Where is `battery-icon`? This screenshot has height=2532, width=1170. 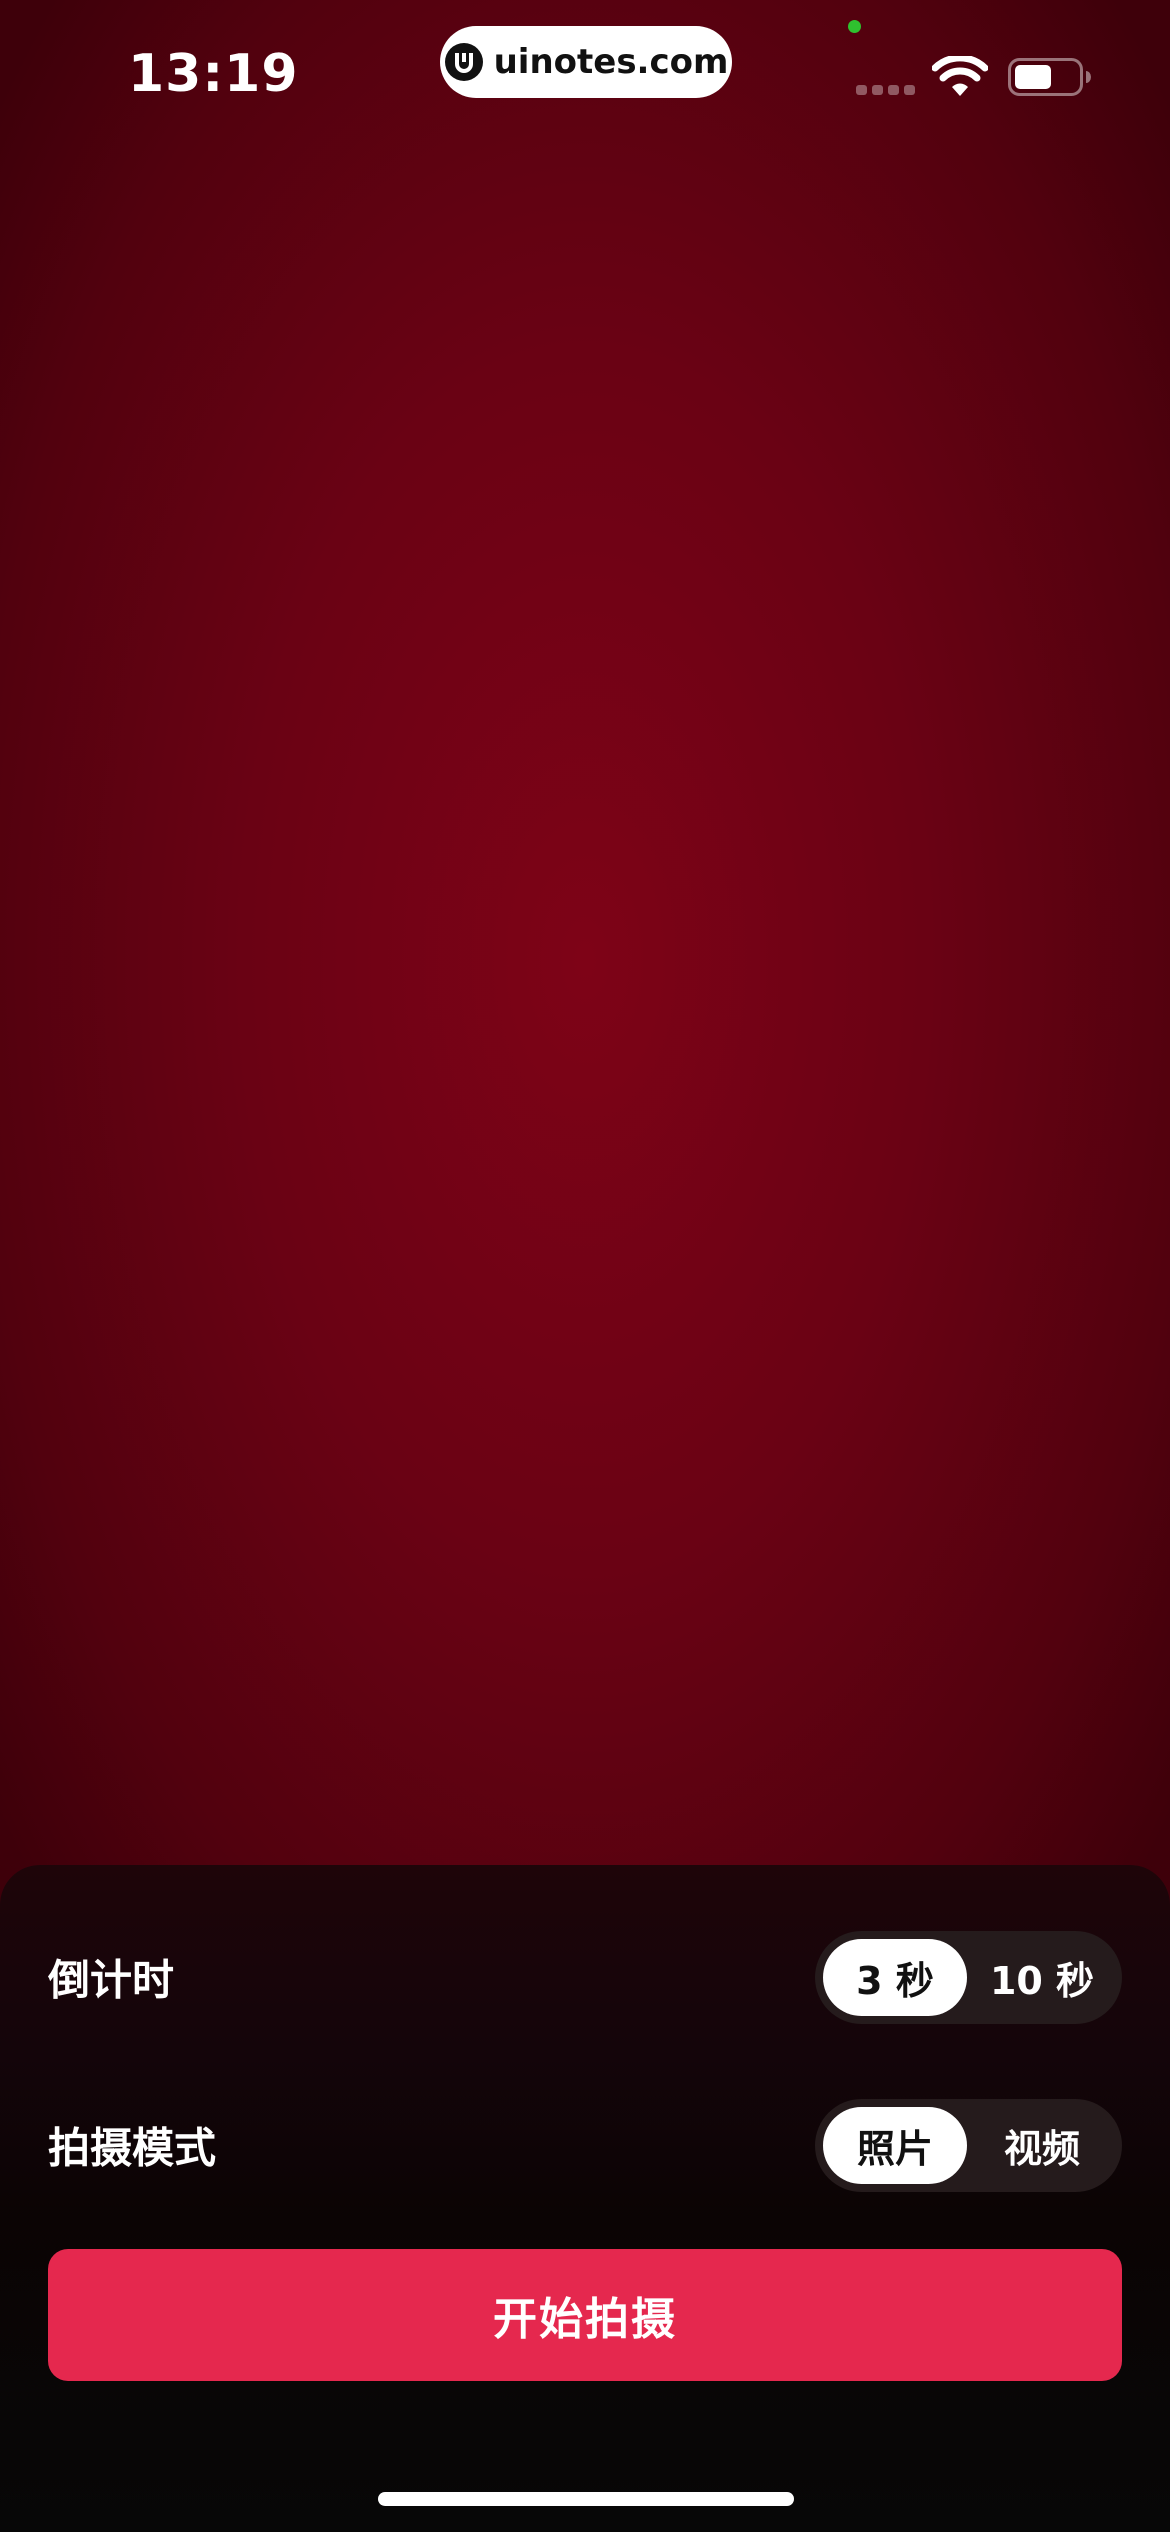
battery-icon is located at coordinates (1049, 77).